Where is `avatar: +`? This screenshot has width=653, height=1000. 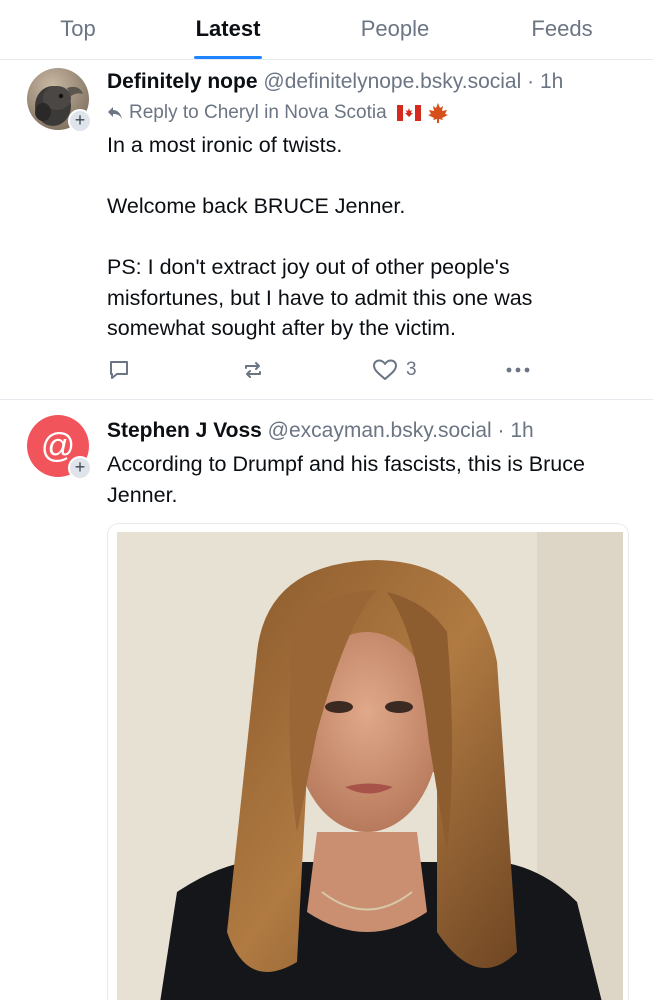 avatar: + is located at coordinates (59, 100).